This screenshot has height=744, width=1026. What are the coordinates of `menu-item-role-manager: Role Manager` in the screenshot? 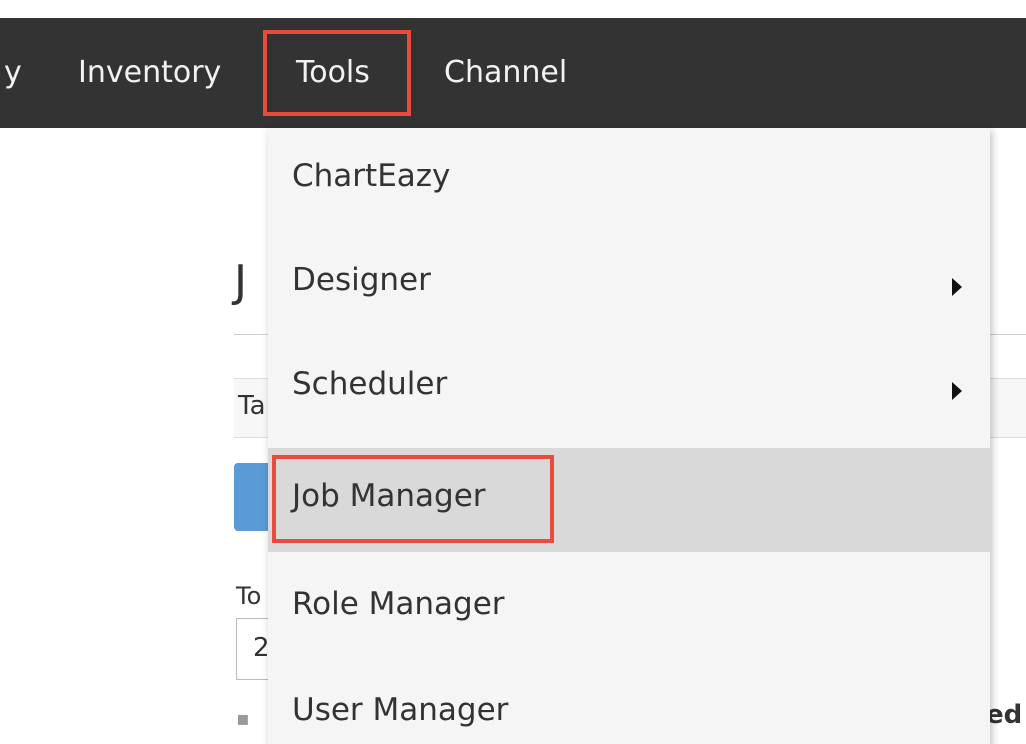 It's located at (629, 608).